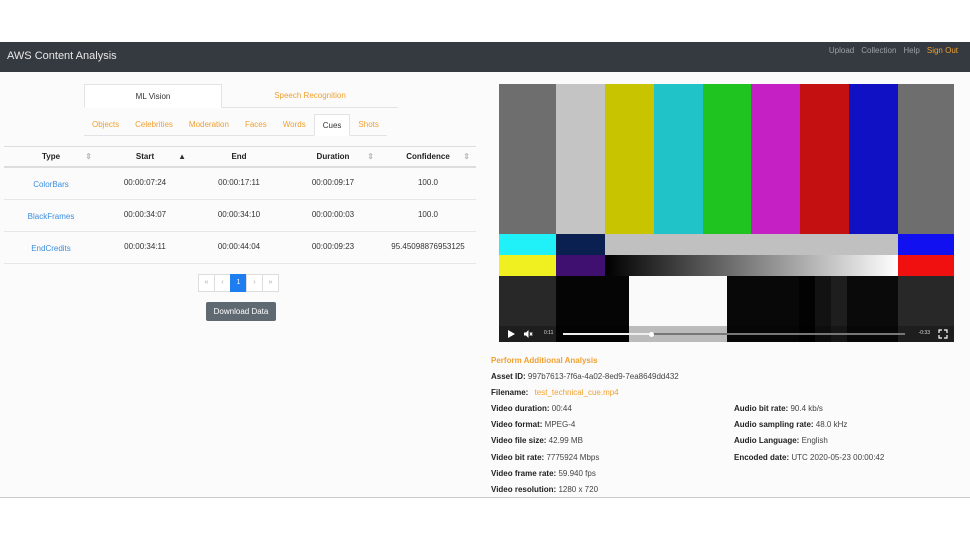 The image size is (970, 546). What do you see at coordinates (878, 50) in the screenshot?
I see `nav-collection: Collection` at bounding box center [878, 50].